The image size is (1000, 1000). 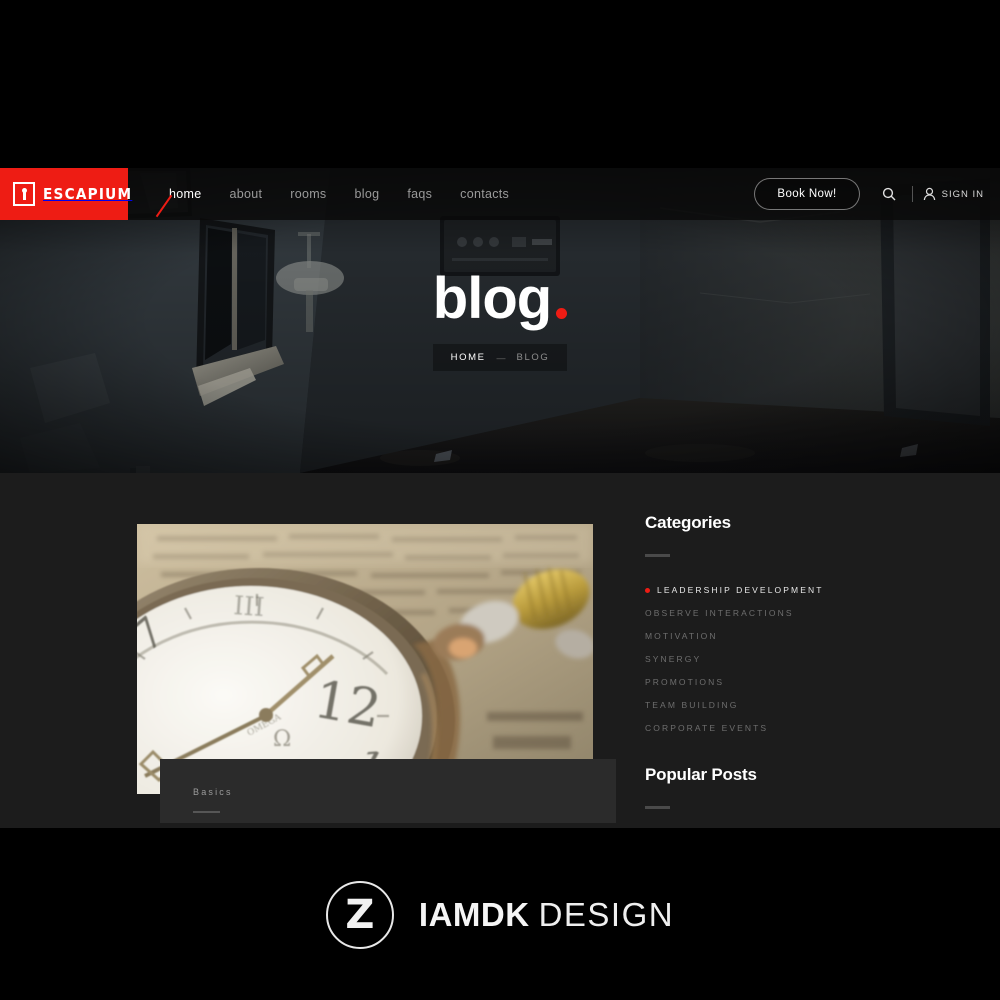 I want to click on category-item-team-building: TEAM BUILDING, so click(x=775, y=704).